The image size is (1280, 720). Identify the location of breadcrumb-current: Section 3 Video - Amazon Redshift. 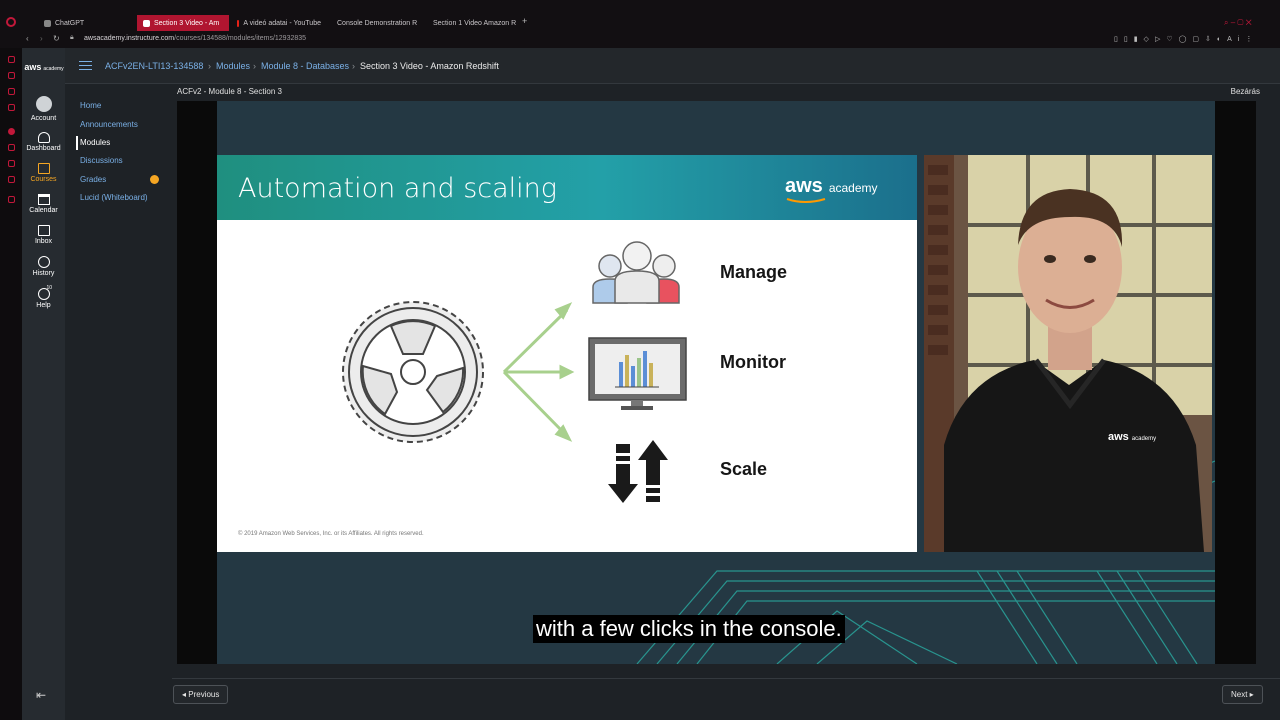
(429, 66).